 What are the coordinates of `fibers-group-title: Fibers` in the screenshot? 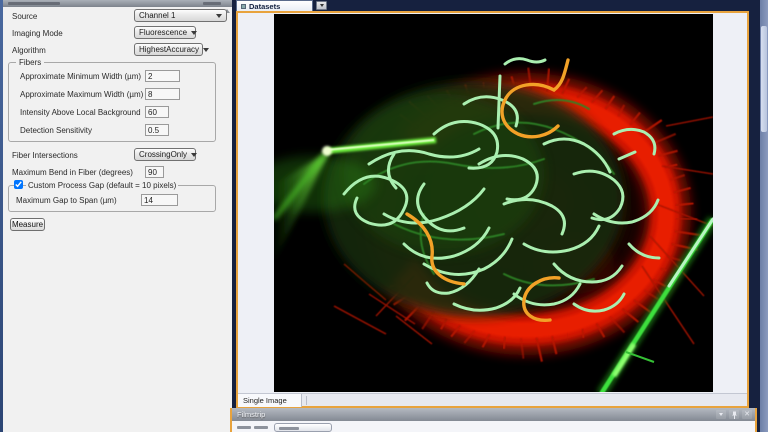 It's located at (30, 62).